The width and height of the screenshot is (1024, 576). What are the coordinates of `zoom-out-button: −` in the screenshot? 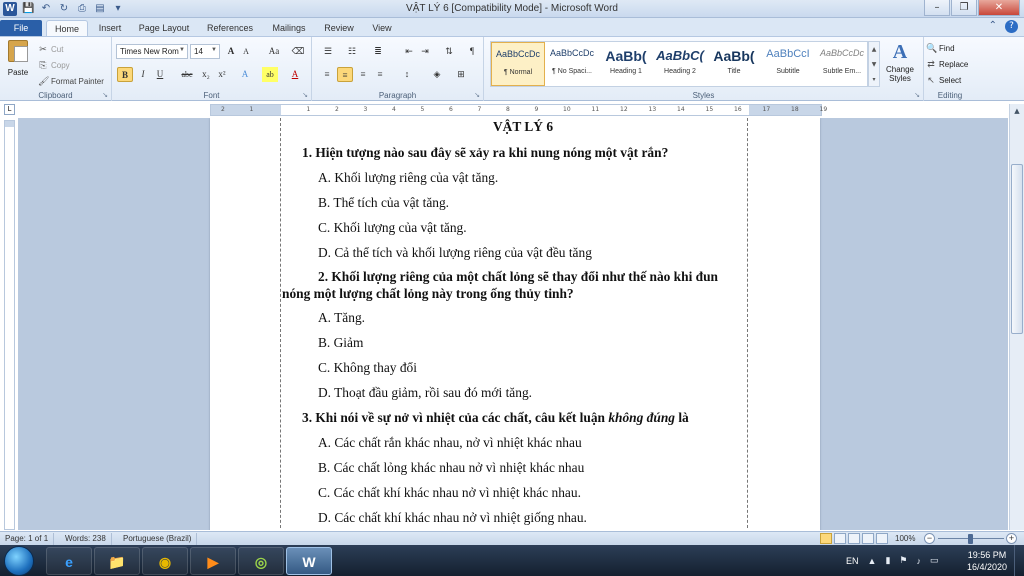 It's located at (929, 538).